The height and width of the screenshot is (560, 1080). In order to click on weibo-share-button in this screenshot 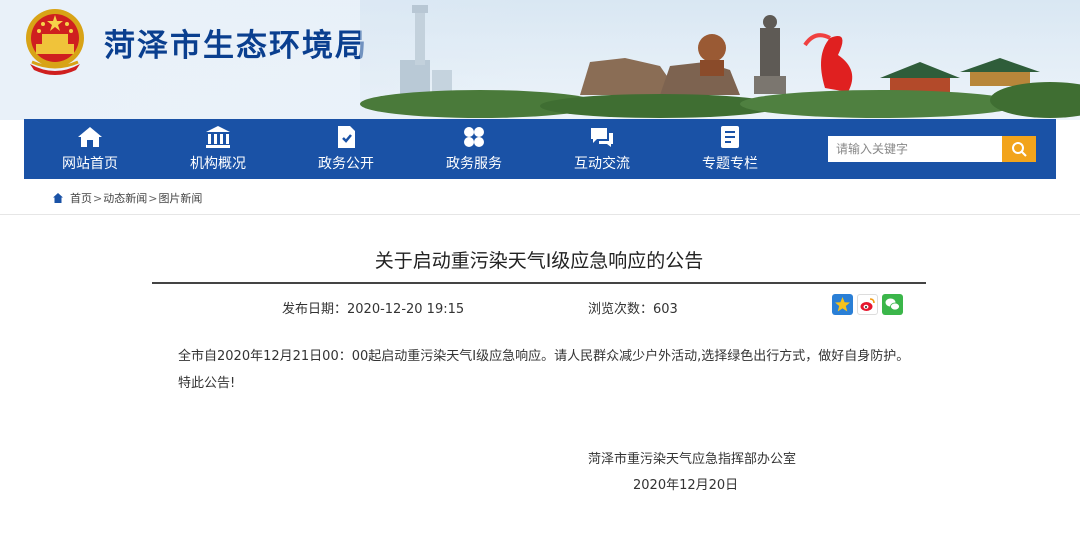, I will do `click(867, 304)`.